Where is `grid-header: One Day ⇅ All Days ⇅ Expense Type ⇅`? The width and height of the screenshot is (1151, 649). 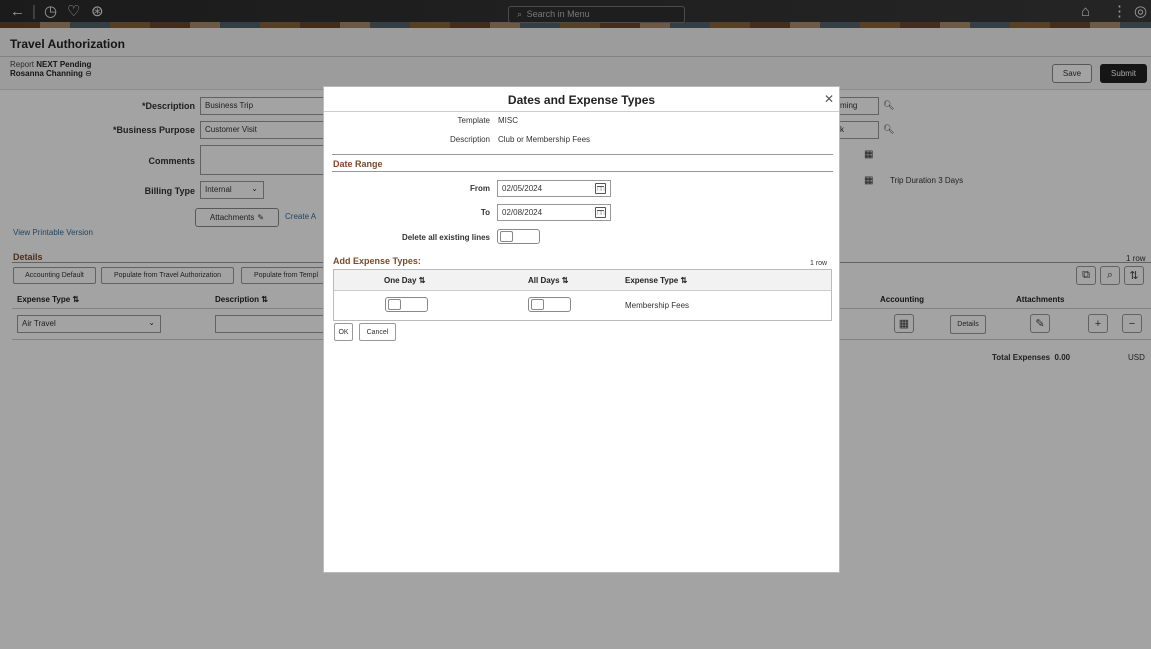
grid-header: One Day ⇅ All Days ⇅ Expense Type ⇅ is located at coordinates (582, 280).